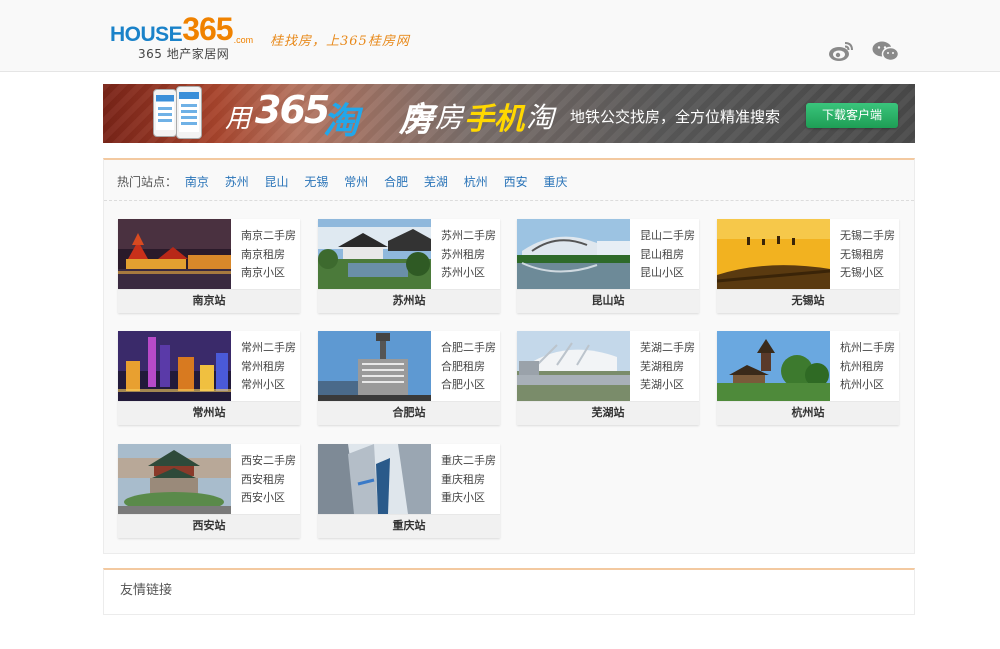 Image resolution: width=1000 pixels, height=649 pixels. Describe the element at coordinates (174, 479) in the screenshot. I see `xian-photo` at that location.